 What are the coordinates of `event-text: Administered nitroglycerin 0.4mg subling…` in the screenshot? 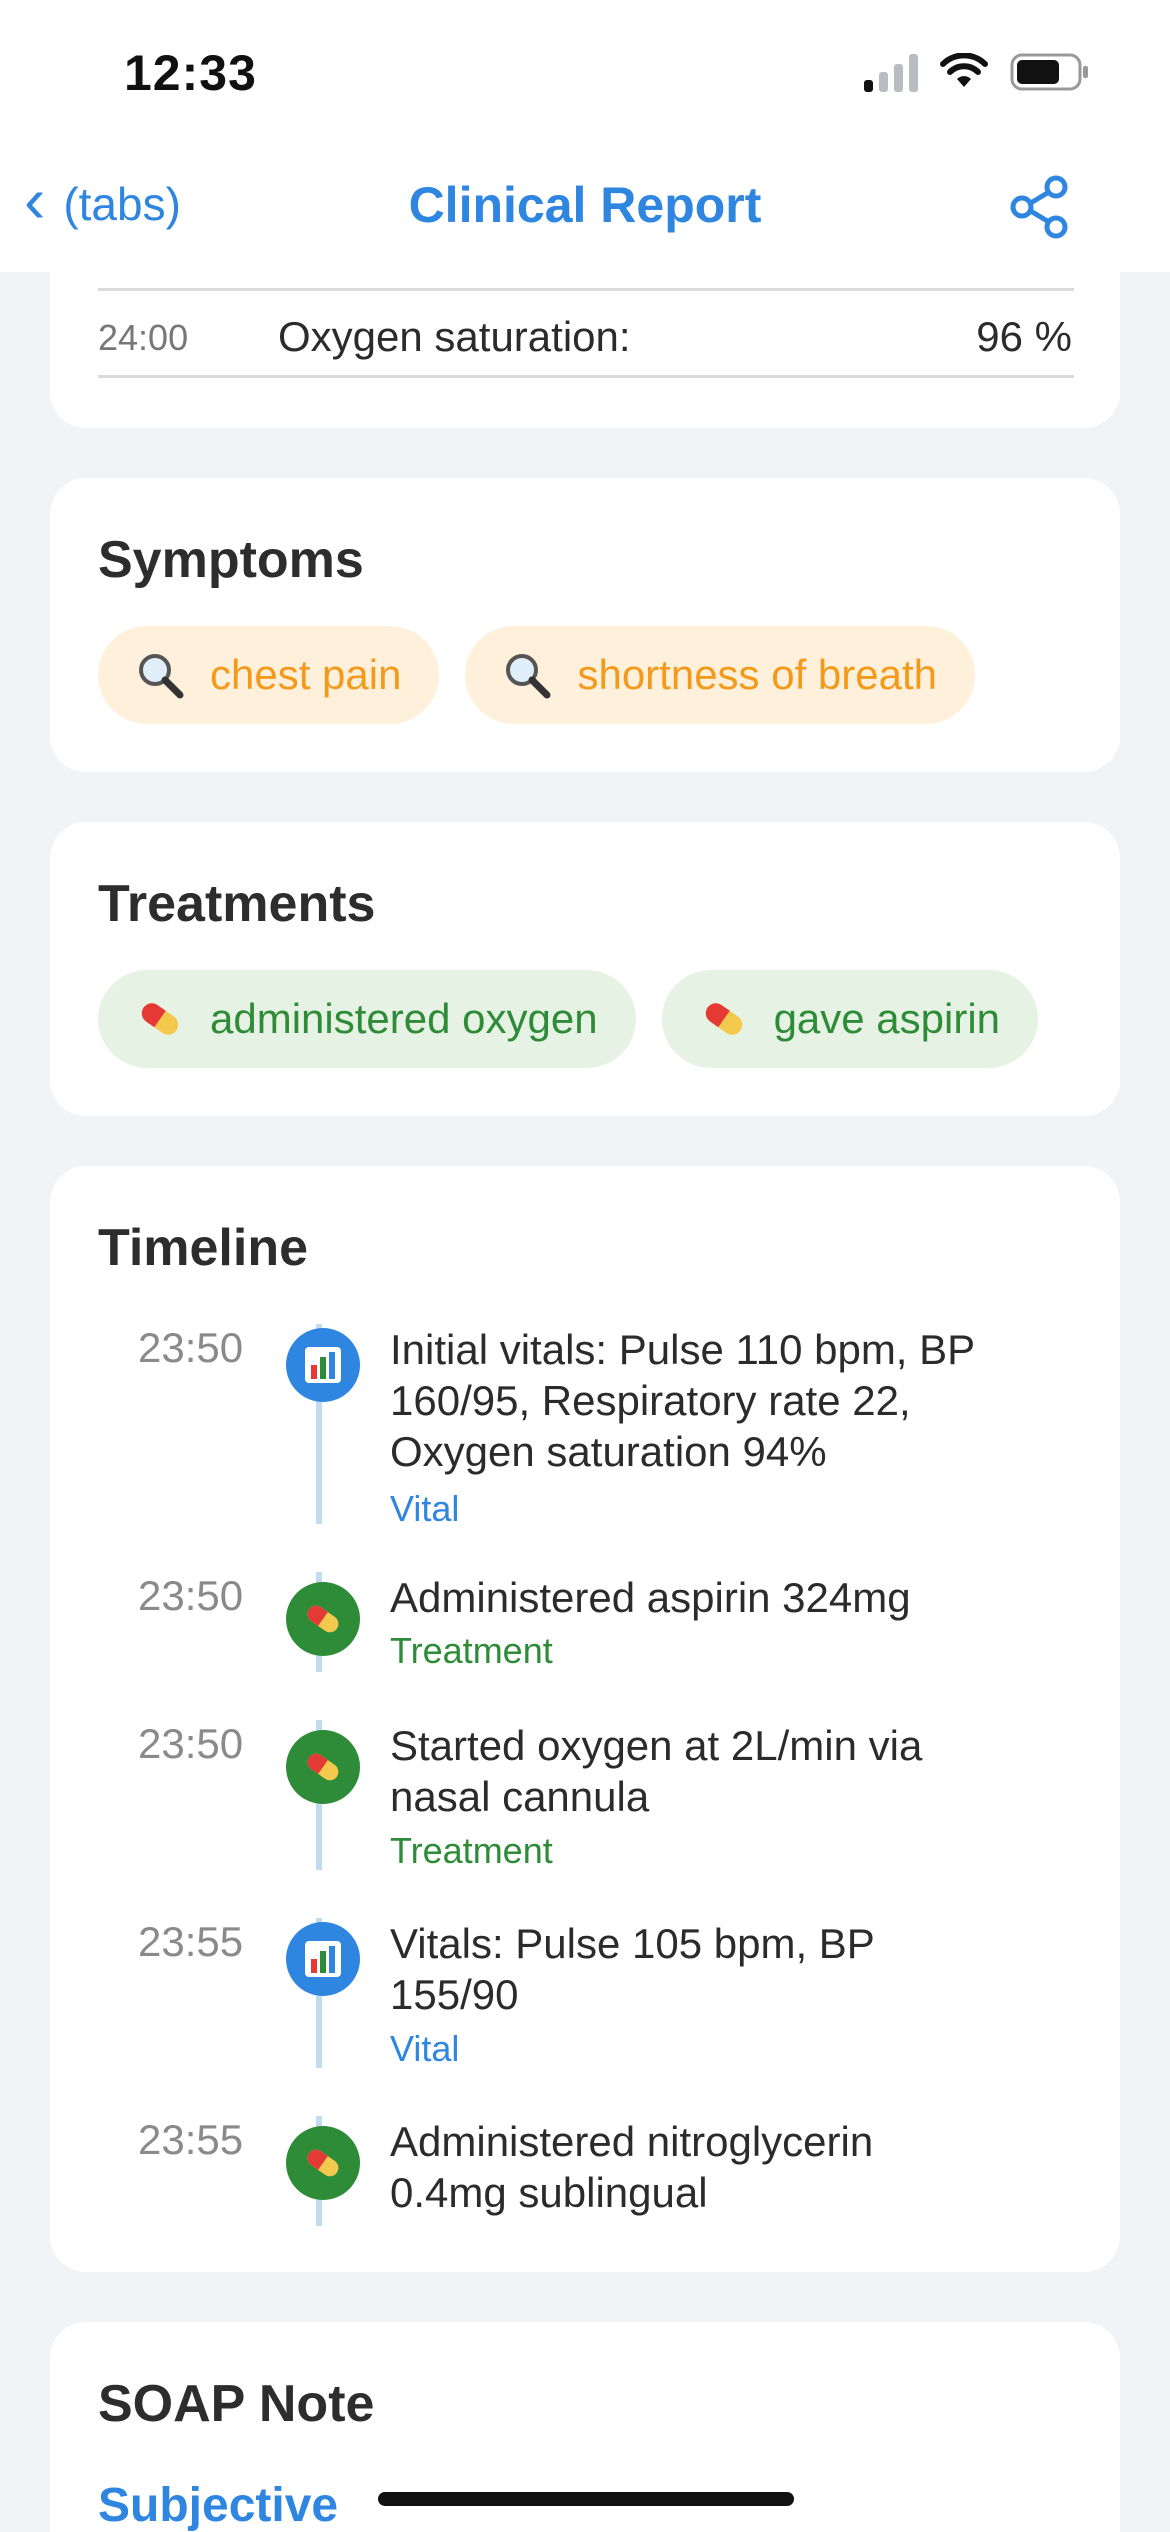 It's located at (632, 2167).